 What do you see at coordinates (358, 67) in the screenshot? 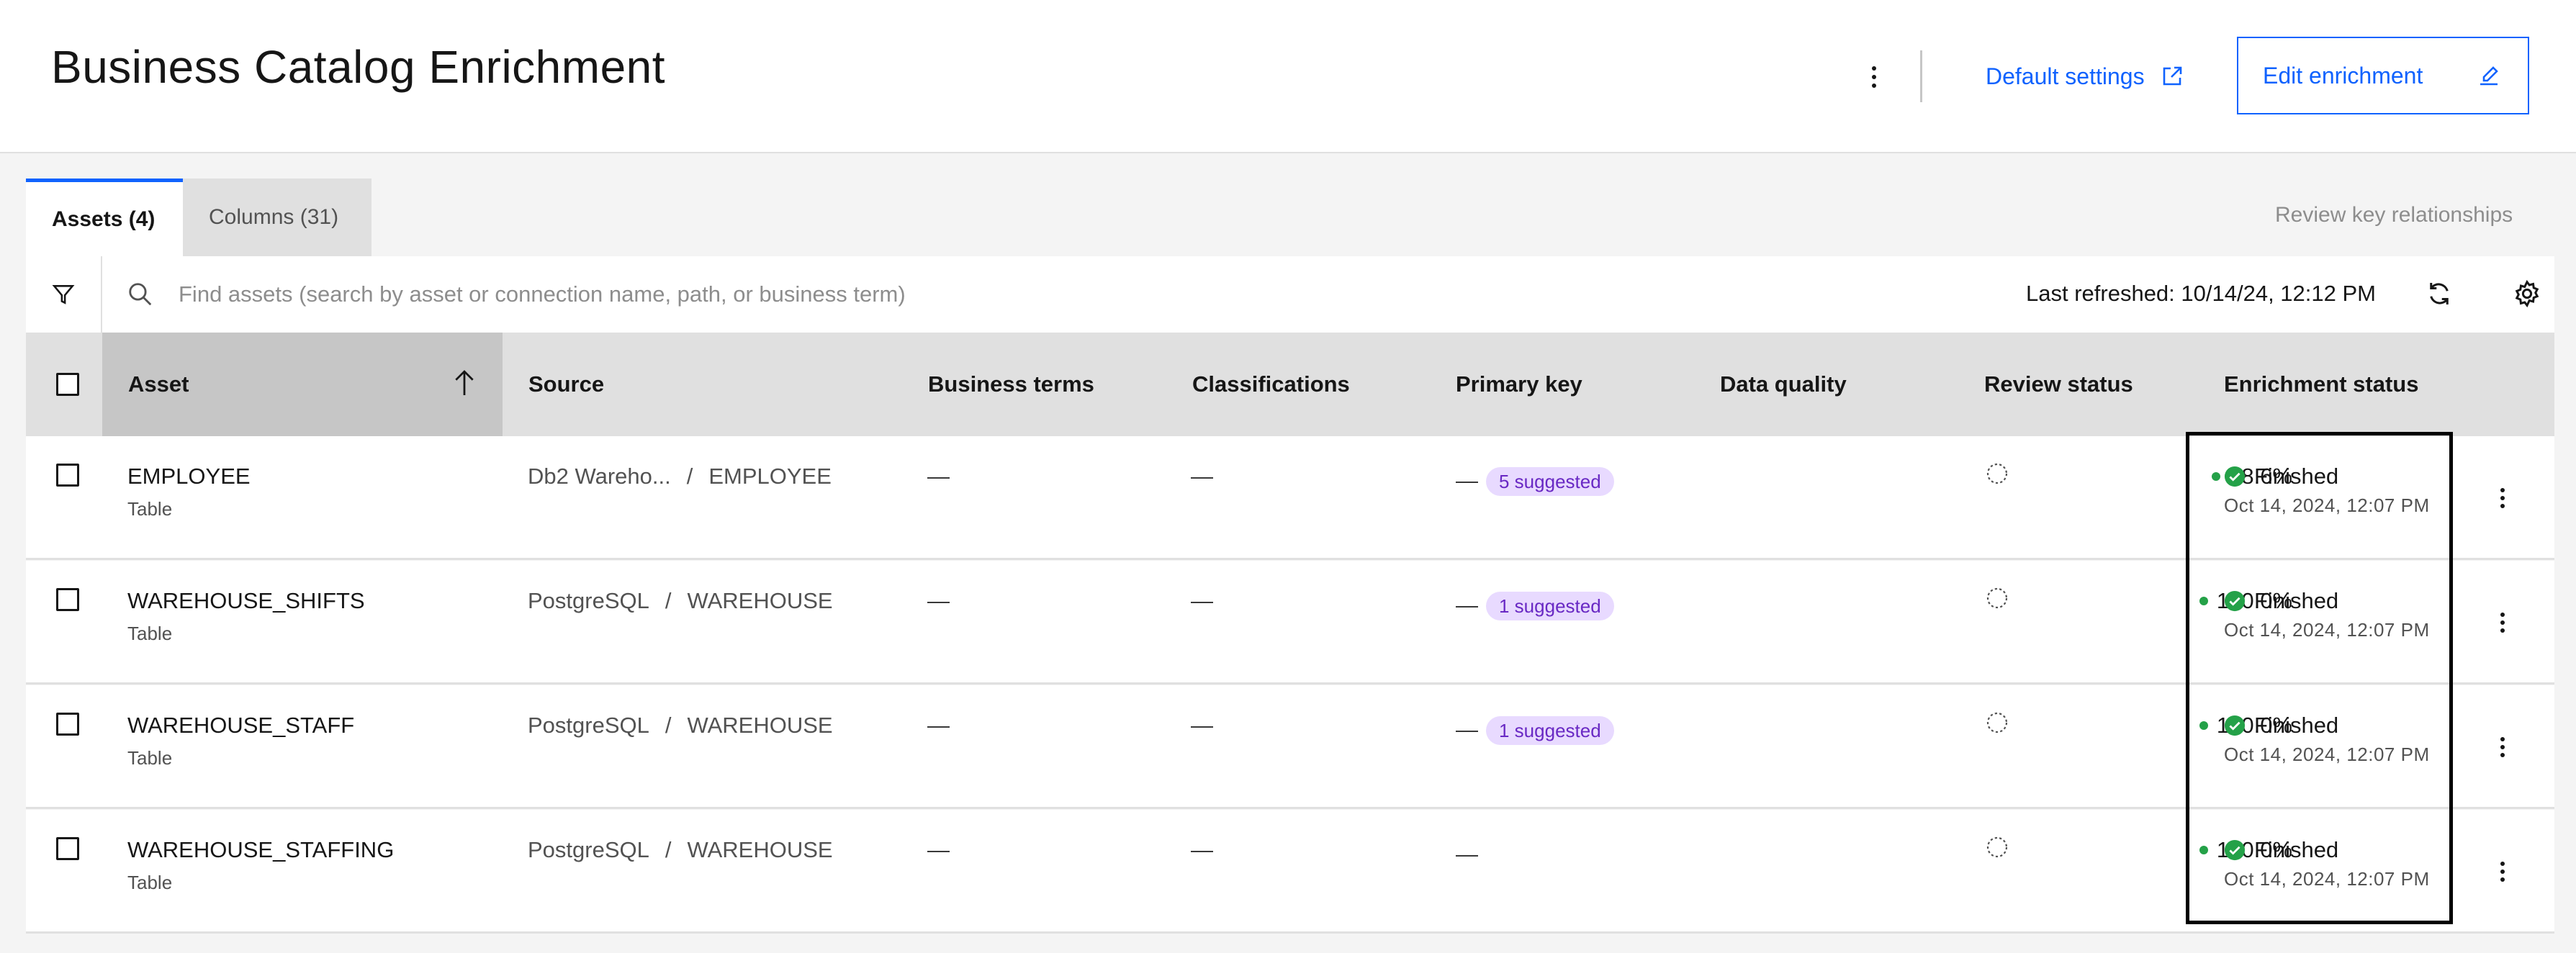
I see `page-title: Business Catalog Enrichment` at bounding box center [358, 67].